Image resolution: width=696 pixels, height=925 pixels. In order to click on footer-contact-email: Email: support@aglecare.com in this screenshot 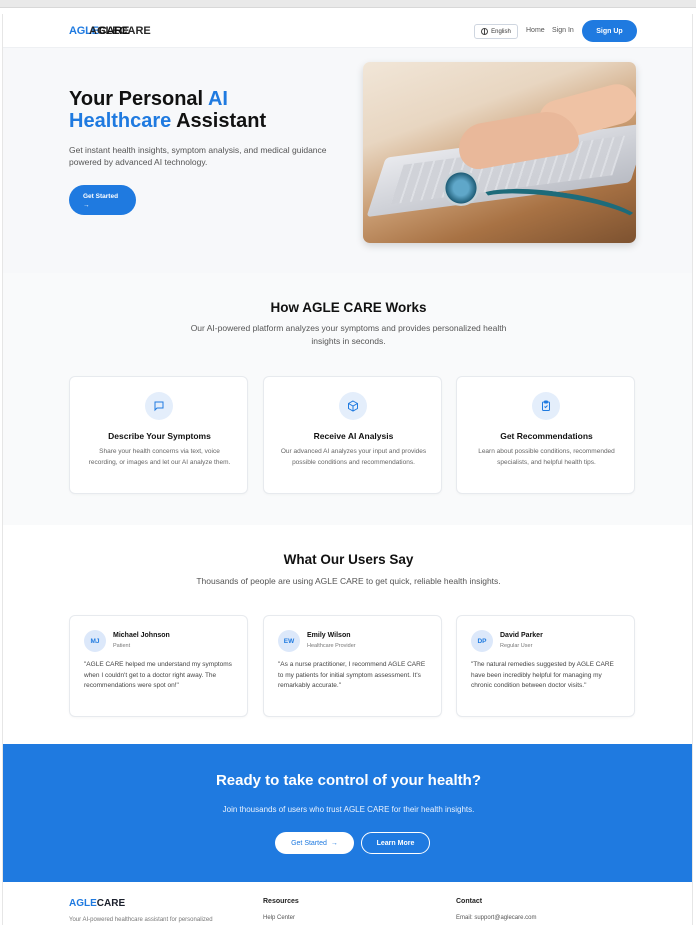, I will do `click(496, 918)`.